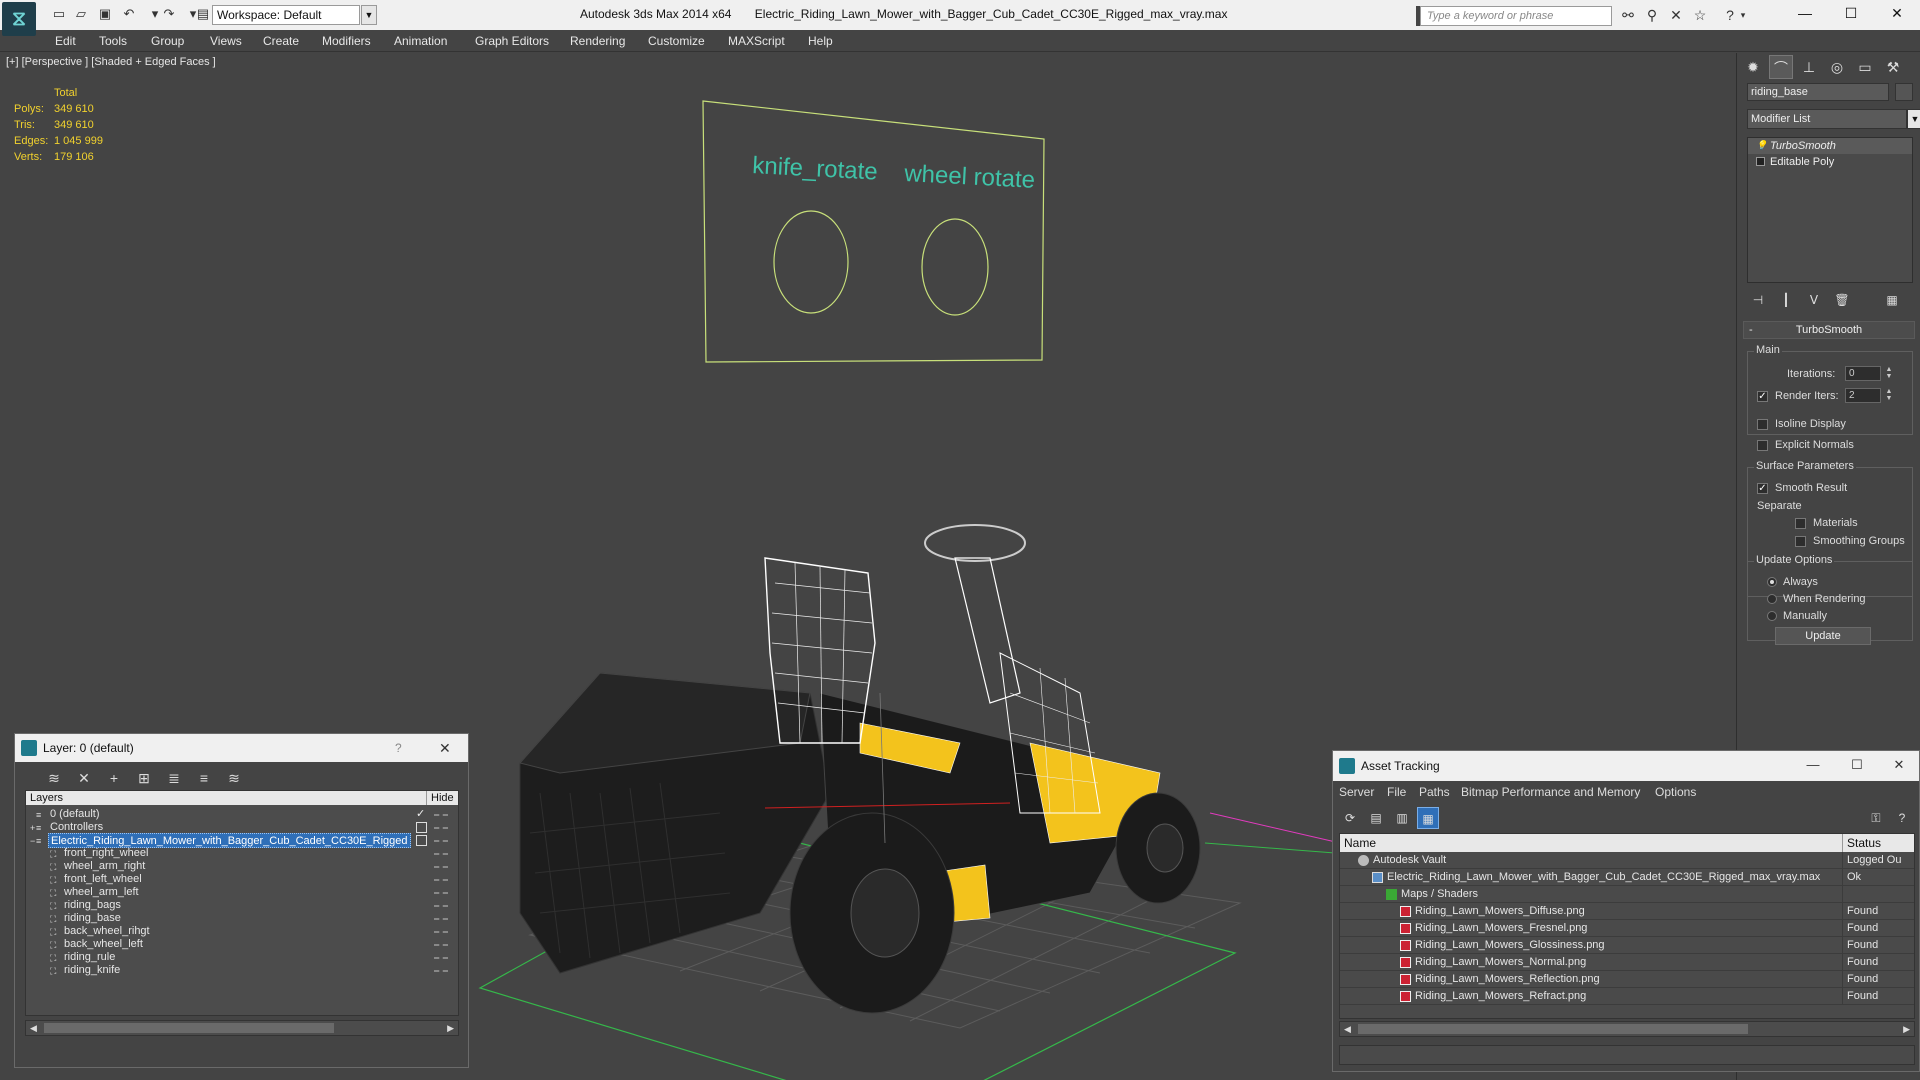 This screenshot has height=1080, width=1920. What do you see at coordinates (1350, 818) in the screenshot?
I see `refresh-icon: ⟳` at bounding box center [1350, 818].